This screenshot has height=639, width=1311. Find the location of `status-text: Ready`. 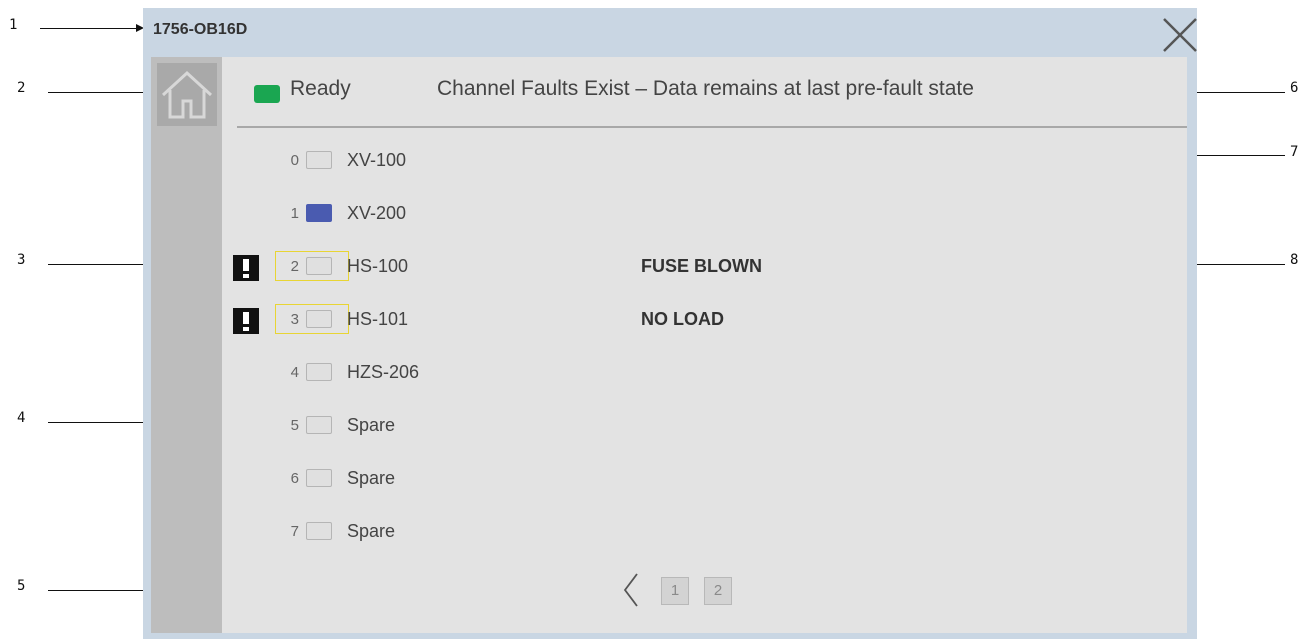

status-text: Ready is located at coordinates (320, 88).